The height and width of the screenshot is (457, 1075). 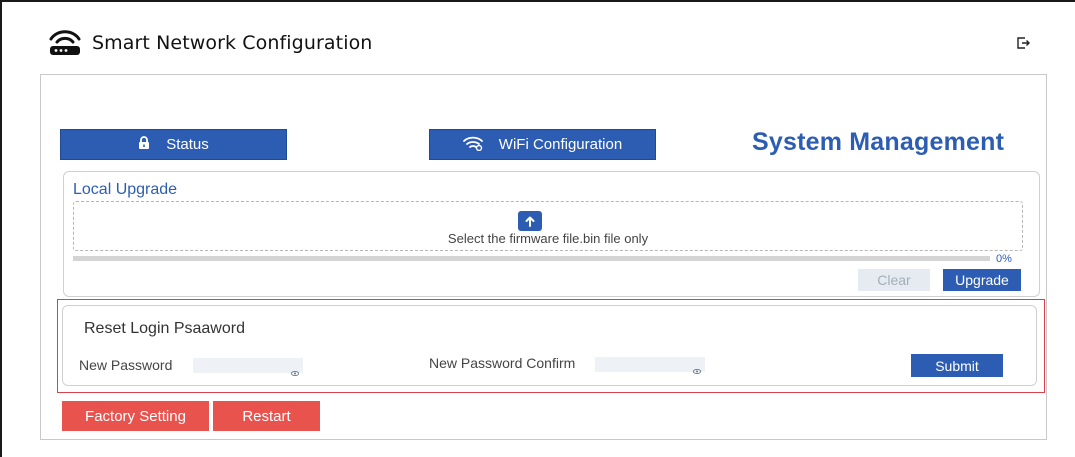 I want to click on router-wifi-icon, so click(x=65, y=43).